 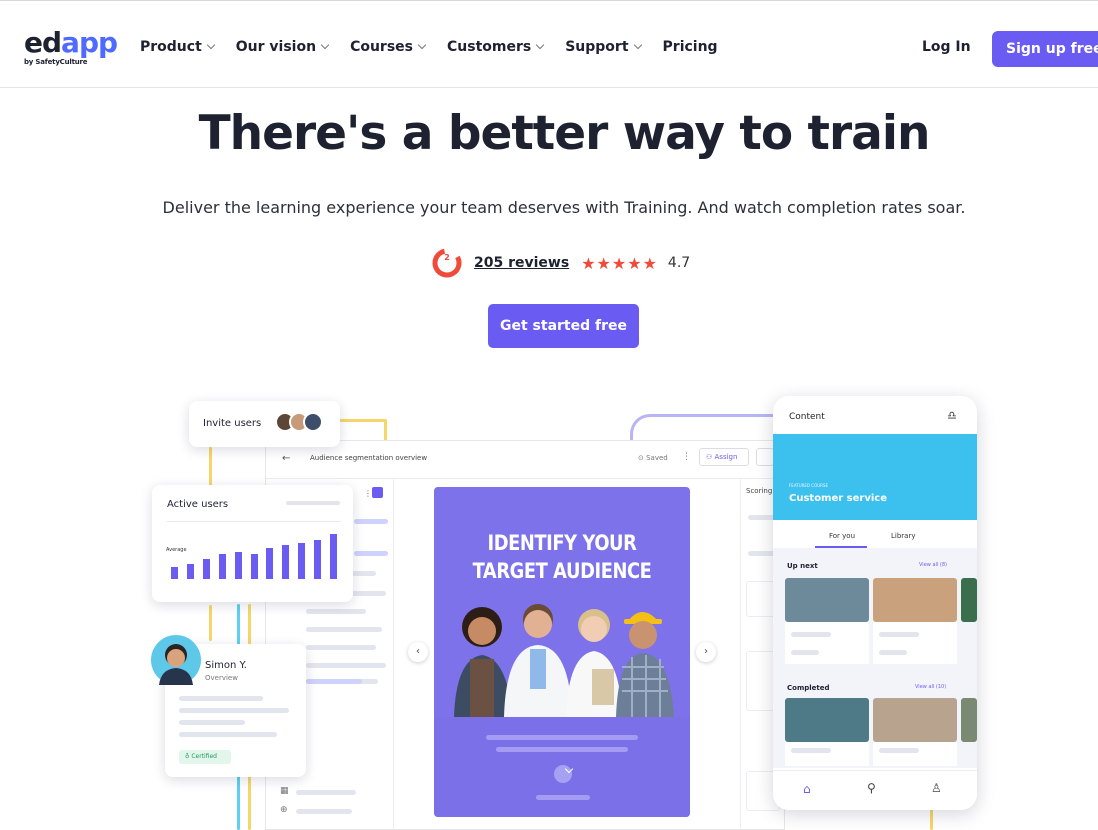 I want to click on hero-title: There's a better way to train, so click(x=564, y=133).